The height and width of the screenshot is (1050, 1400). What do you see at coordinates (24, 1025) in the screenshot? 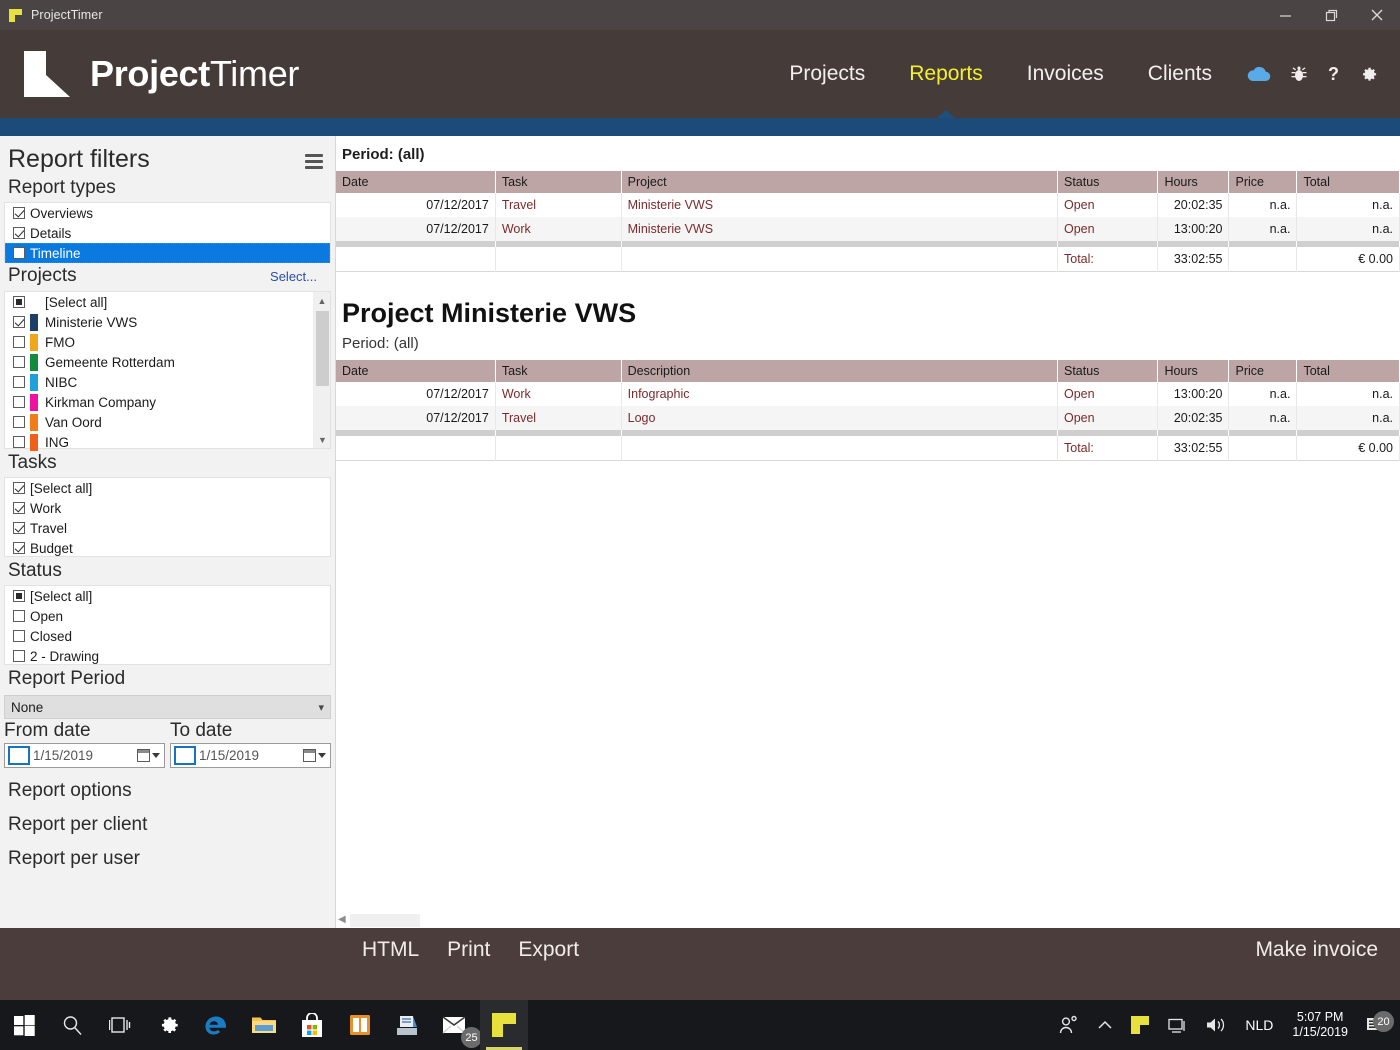
I see `start-icon` at bounding box center [24, 1025].